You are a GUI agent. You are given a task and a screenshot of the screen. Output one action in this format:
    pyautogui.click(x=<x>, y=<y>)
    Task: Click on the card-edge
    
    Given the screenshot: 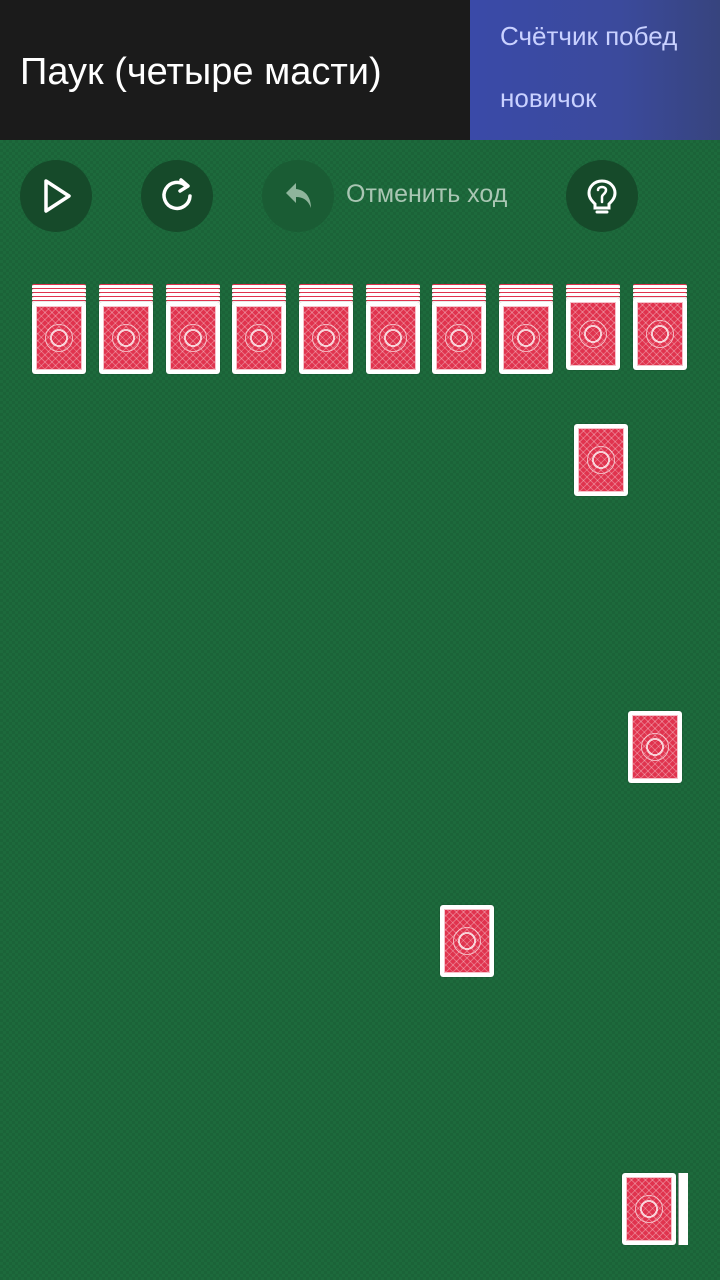 What is the action you would take?
    pyautogui.click(x=680, y=1209)
    